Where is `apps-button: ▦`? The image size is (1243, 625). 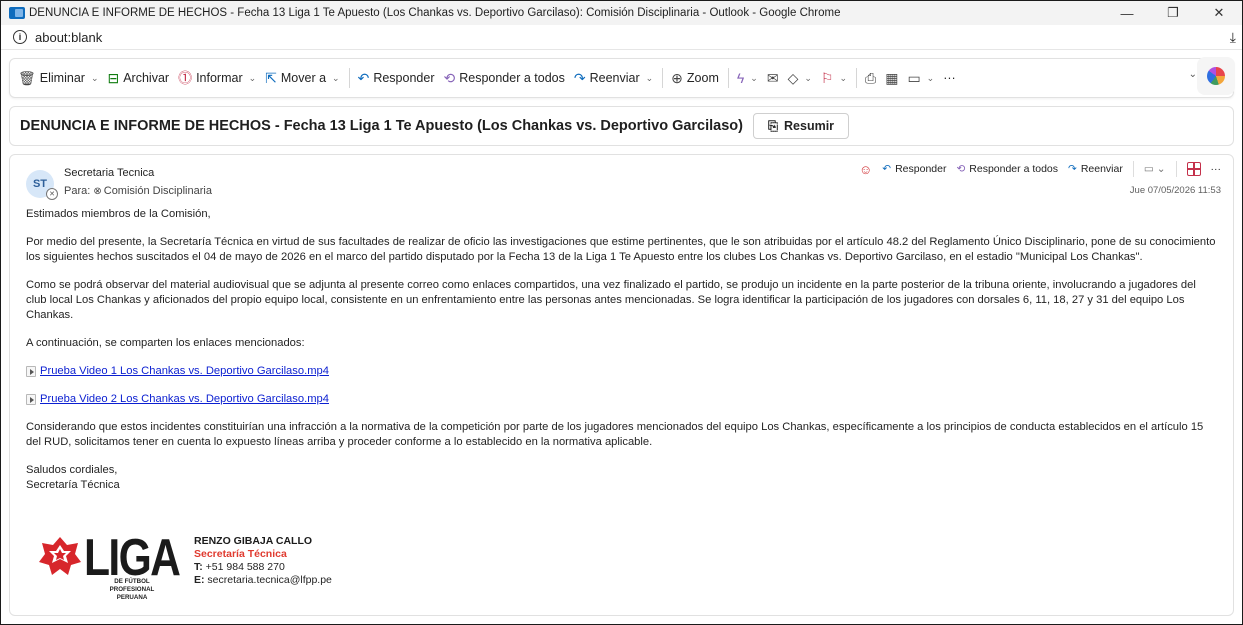
apps-button: ▦ is located at coordinates (891, 78).